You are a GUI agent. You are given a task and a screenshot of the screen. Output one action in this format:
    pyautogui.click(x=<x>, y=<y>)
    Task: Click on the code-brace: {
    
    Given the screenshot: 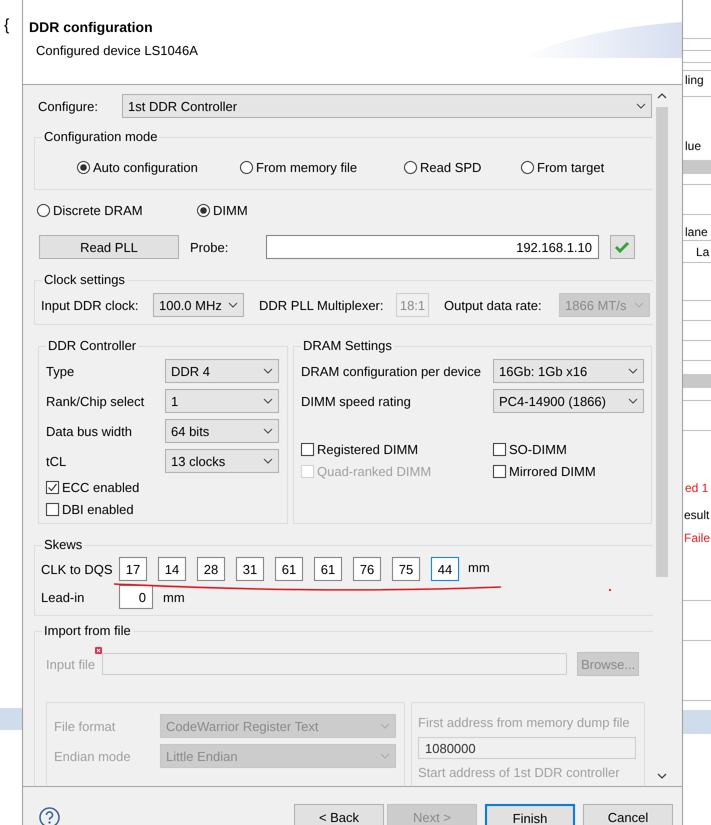 What is the action you would take?
    pyautogui.click(x=7, y=26)
    